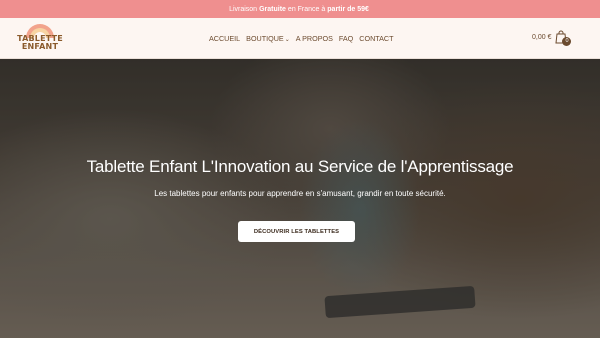 The height and width of the screenshot is (338, 600). What do you see at coordinates (567, 41) in the screenshot?
I see `cart-count-badge: 0` at bounding box center [567, 41].